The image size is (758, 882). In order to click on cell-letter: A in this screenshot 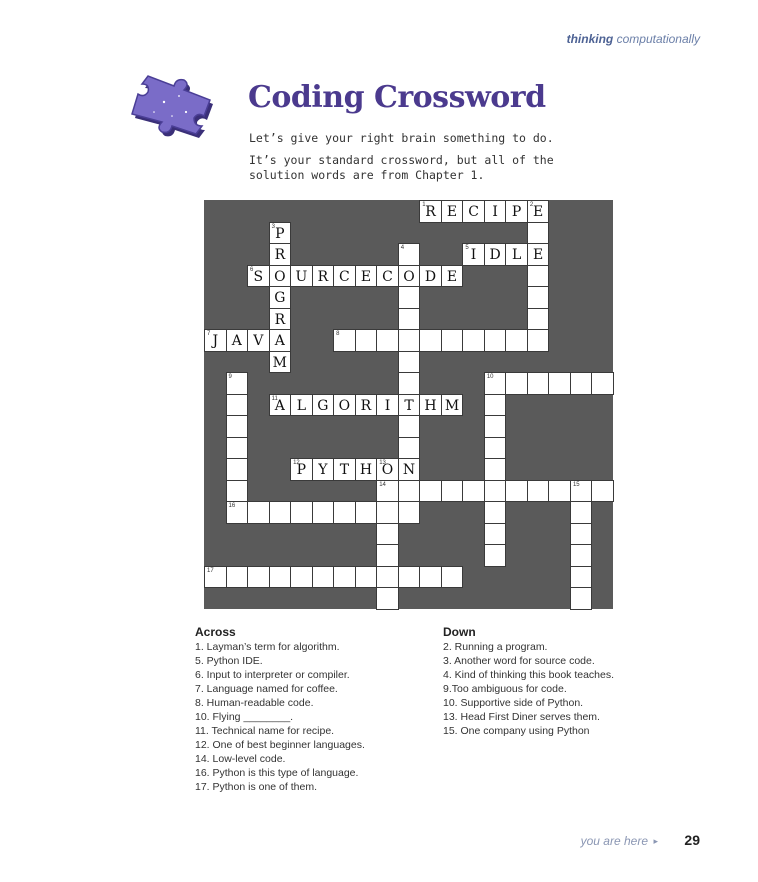, I will do `click(279, 405)`.